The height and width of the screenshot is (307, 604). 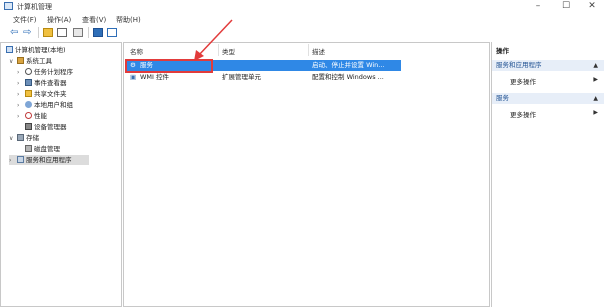 I want to click on tree-label: 共享文件夹, so click(x=50, y=94).